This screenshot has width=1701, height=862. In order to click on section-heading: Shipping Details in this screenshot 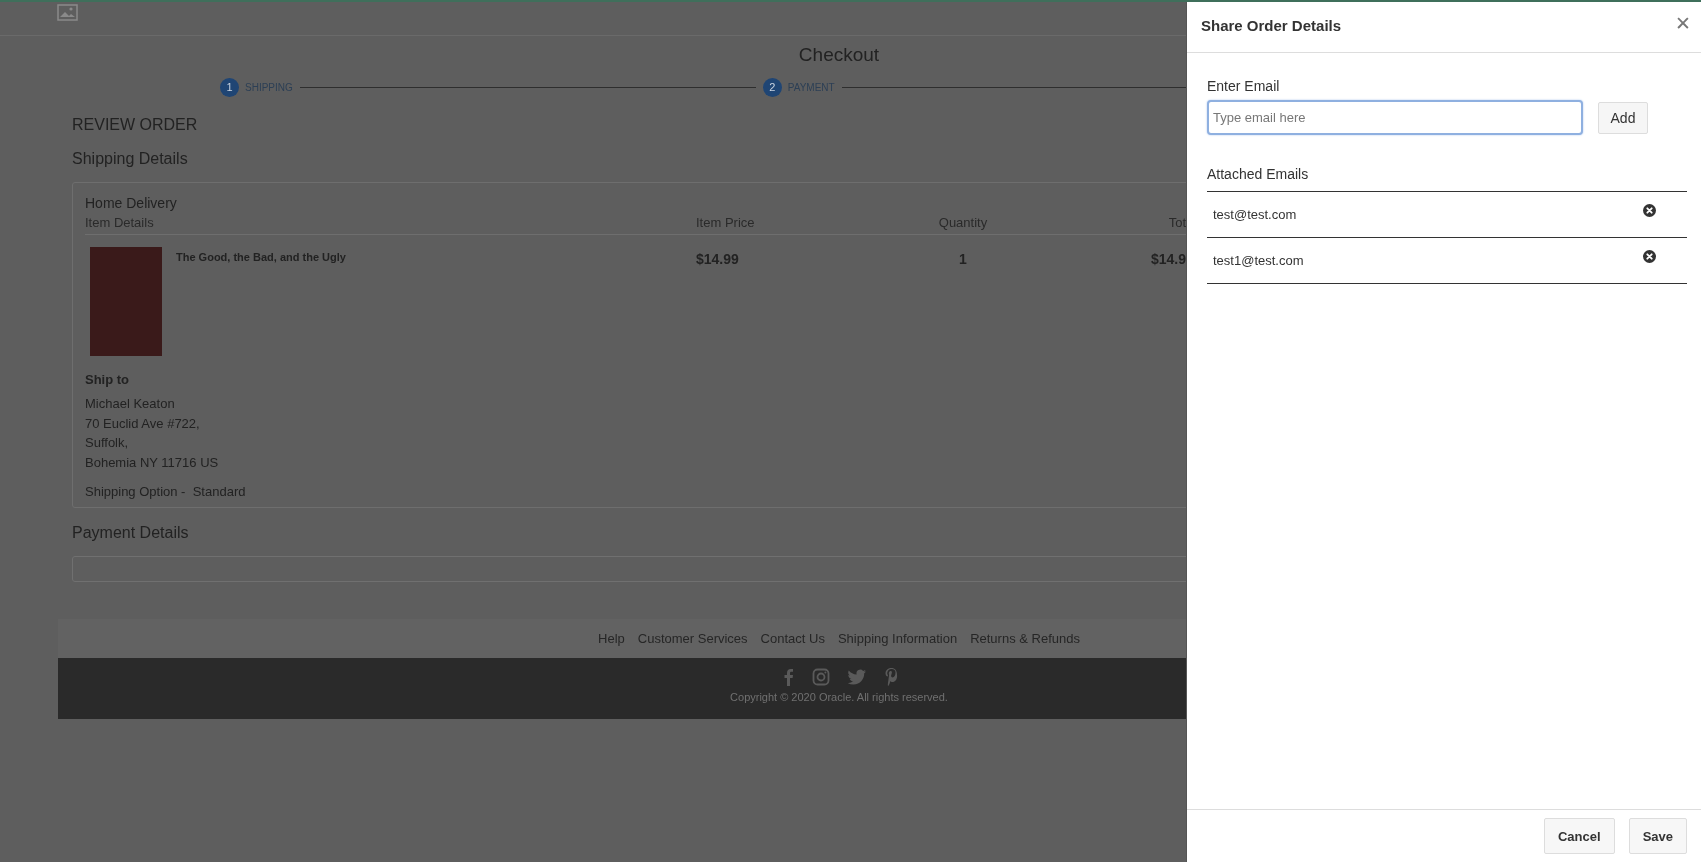, I will do `click(130, 159)`.